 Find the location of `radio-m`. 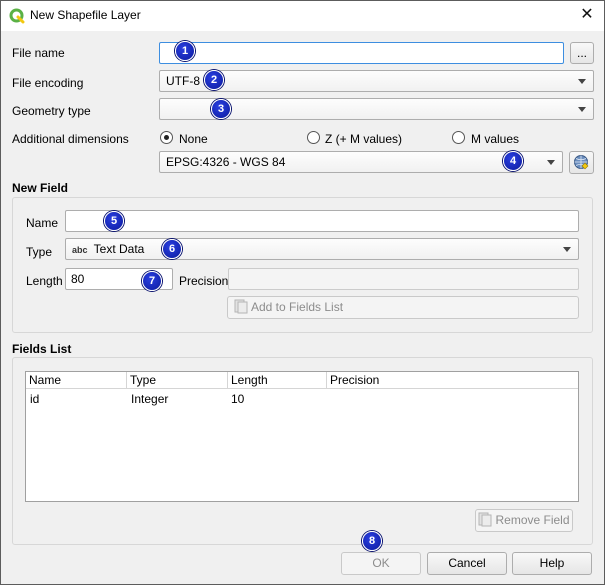

radio-m is located at coordinates (458, 137).